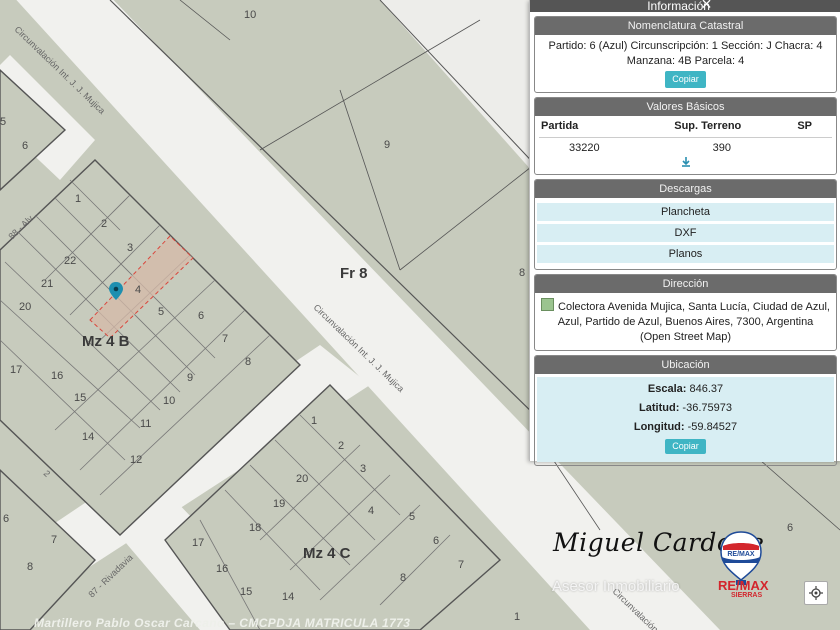  I want to click on download-dxf-link: DXF, so click(685, 233).